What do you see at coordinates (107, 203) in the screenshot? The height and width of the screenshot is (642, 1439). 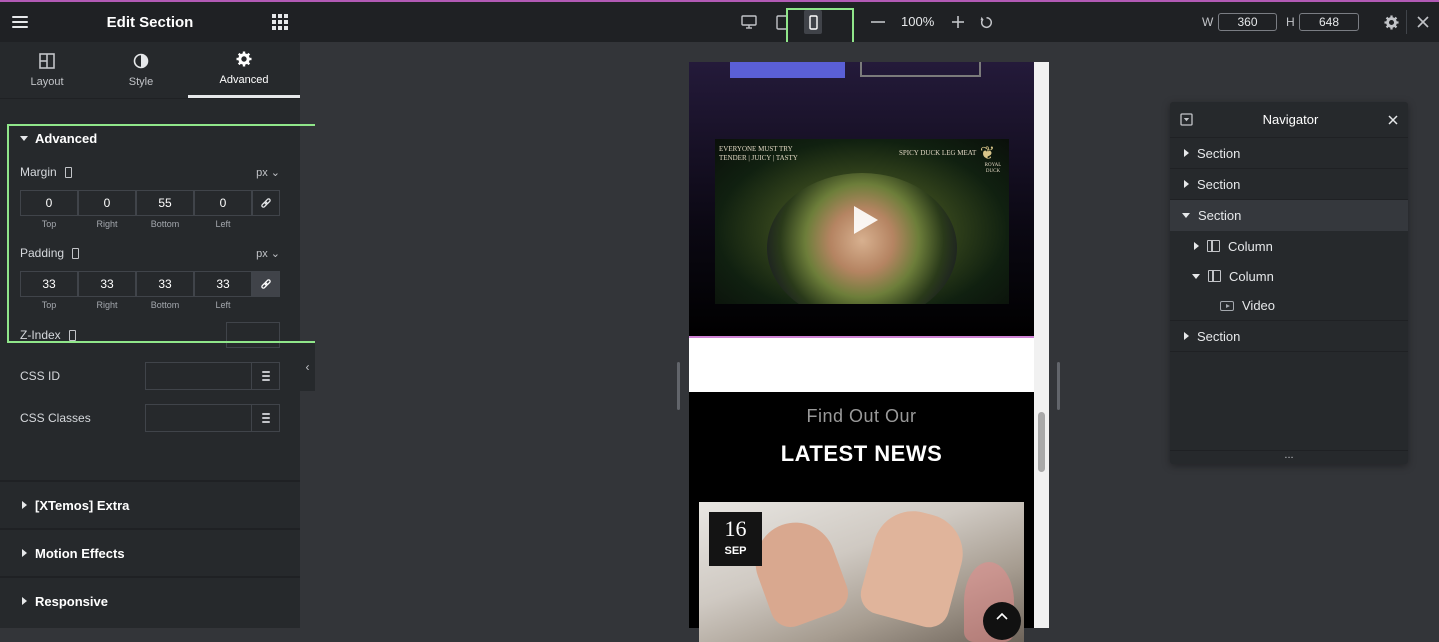 I see `margin-right-input: 0` at bounding box center [107, 203].